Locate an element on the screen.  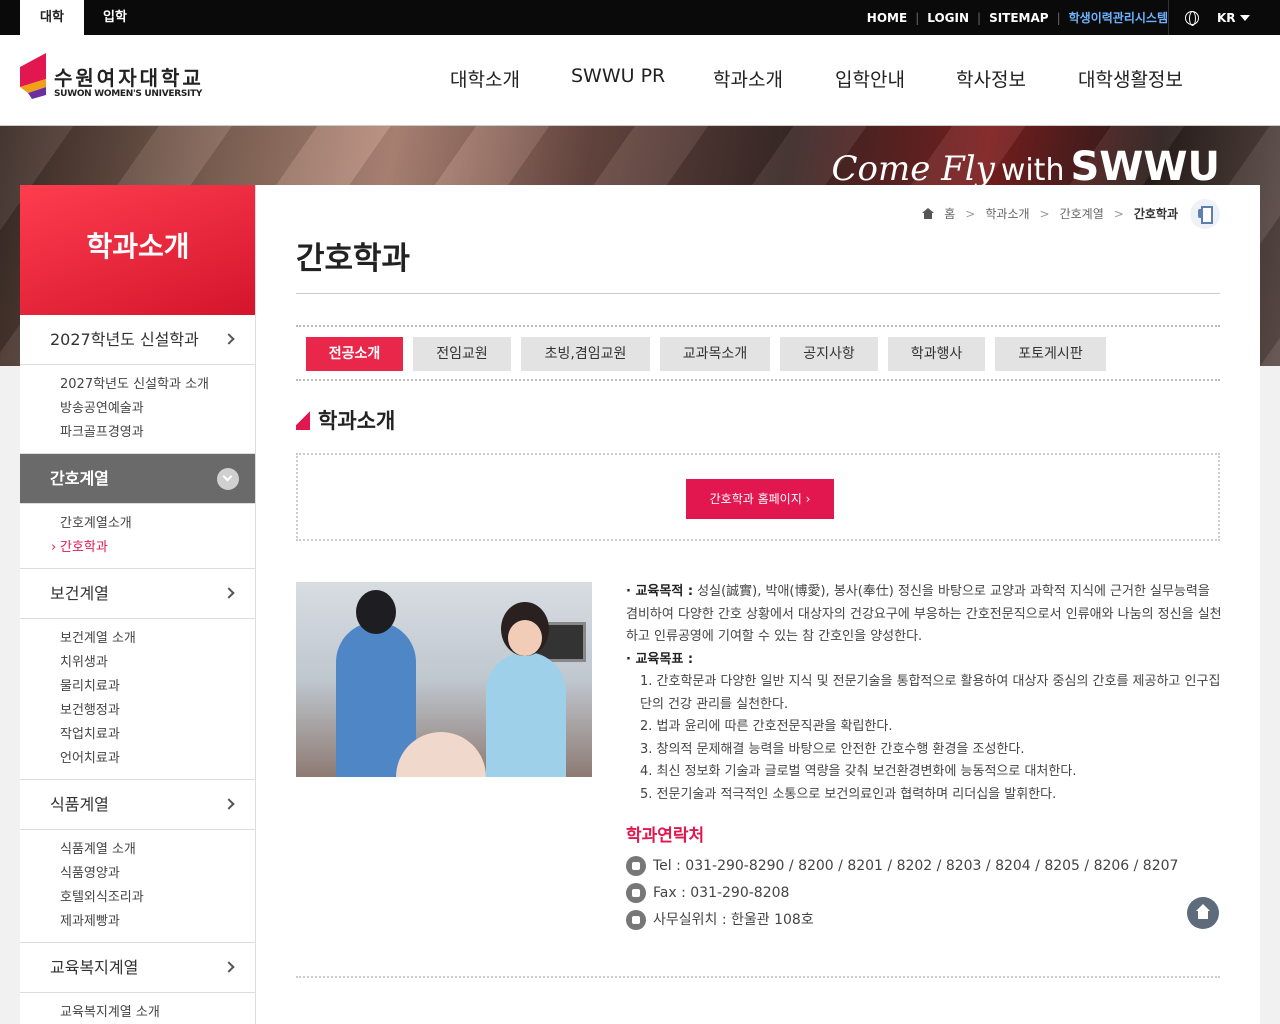
side-item: 보건계열 소개 is located at coordinates (157, 639).